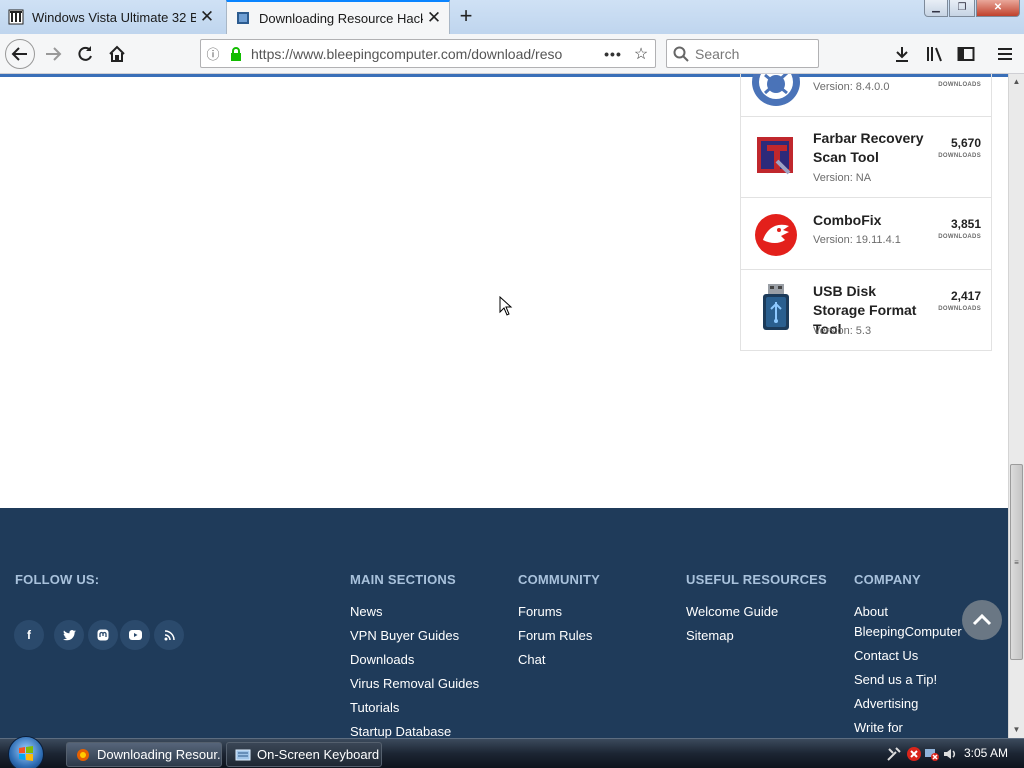  I want to click on home-button, so click(117, 54).